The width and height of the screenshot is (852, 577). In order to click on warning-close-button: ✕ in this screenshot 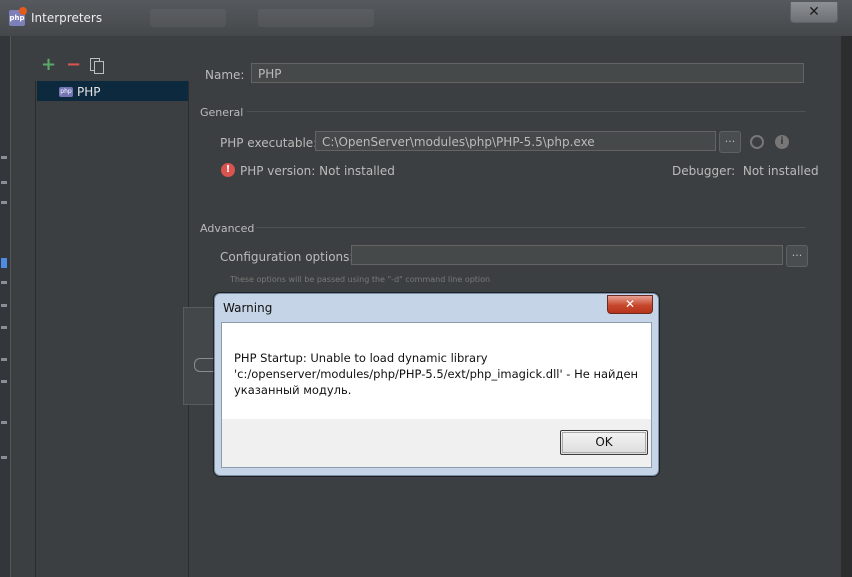, I will do `click(630, 304)`.